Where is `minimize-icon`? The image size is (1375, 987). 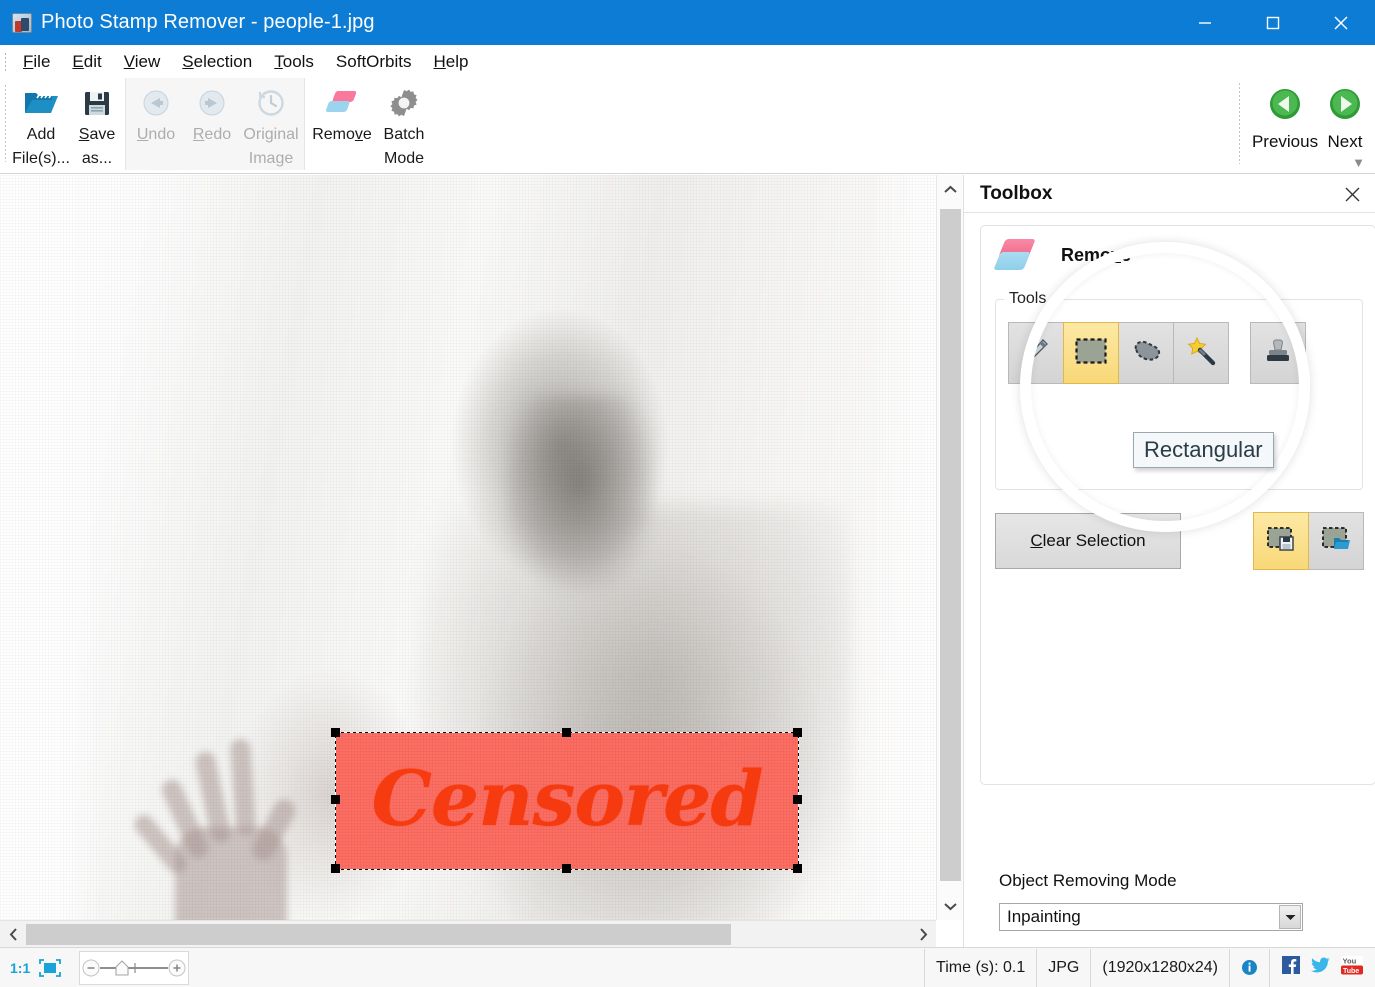
minimize-icon is located at coordinates (1205, 22).